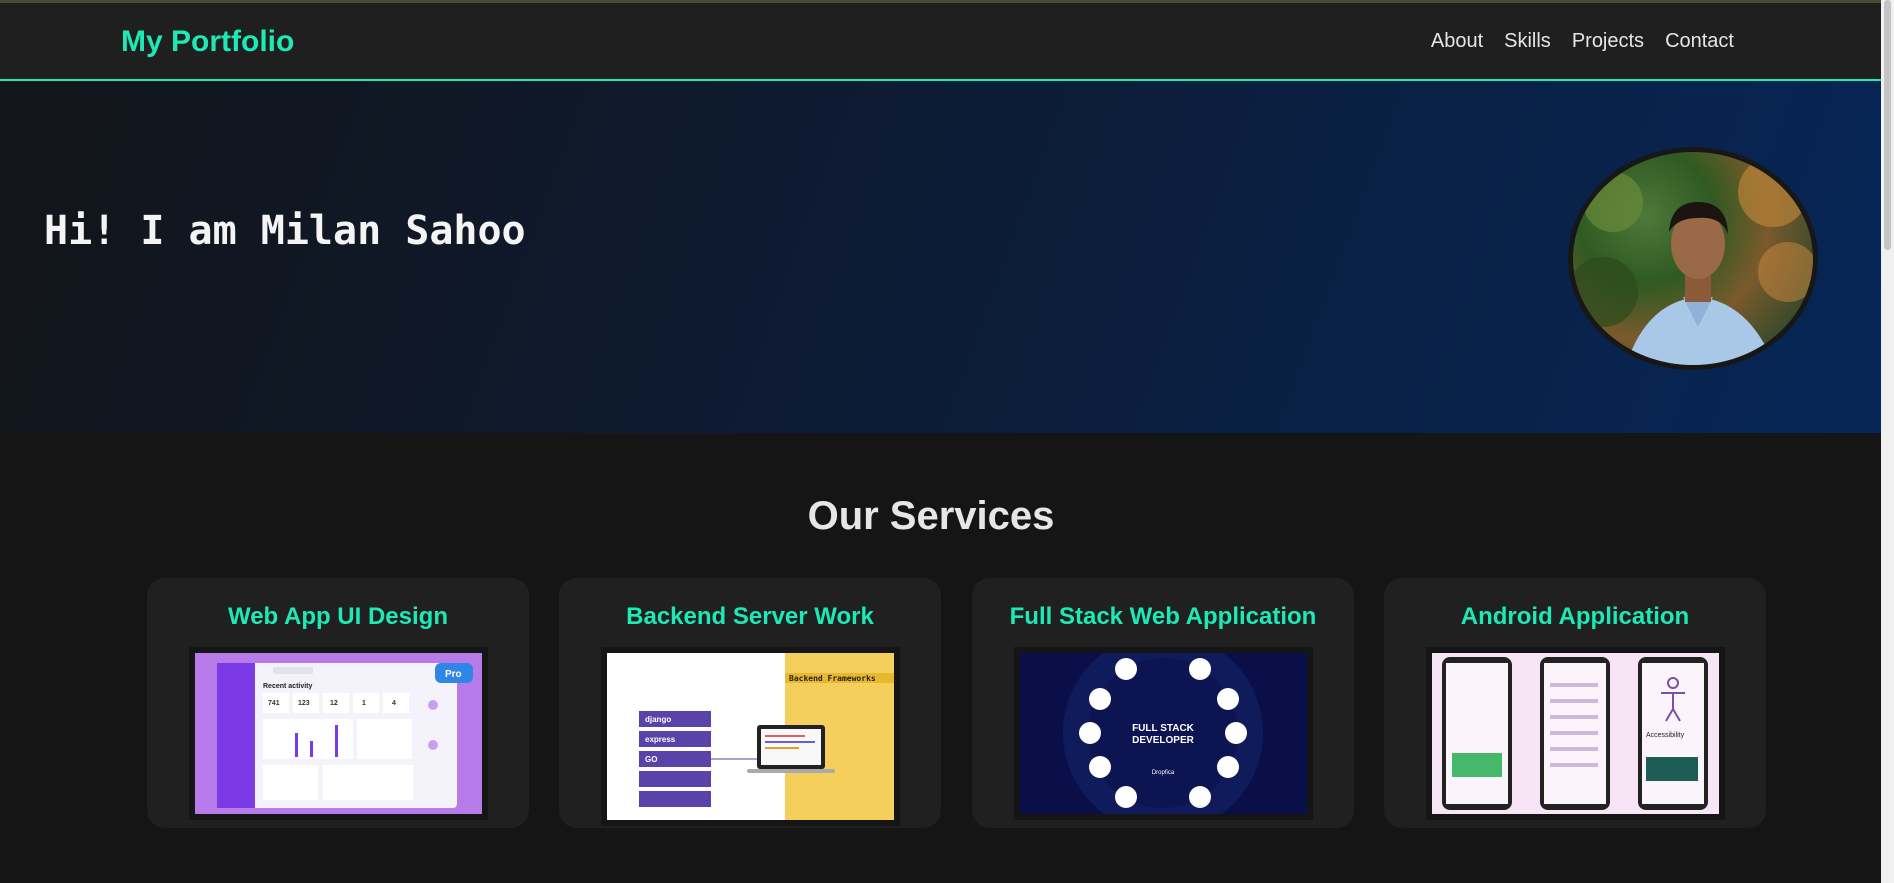 This screenshot has height=883, width=1894. Describe the element at coordinates (207, 42) in the screenshot. I see `brand-logo: My Portfolio` at that location.